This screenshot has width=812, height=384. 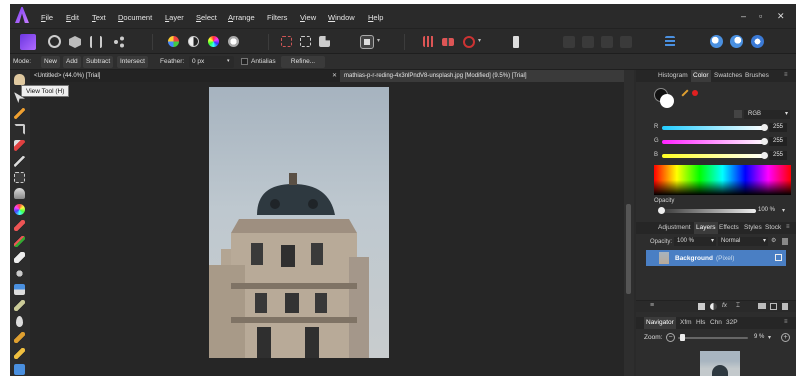 I want to click on tab-history: Hls, so click(x=700, y=323).